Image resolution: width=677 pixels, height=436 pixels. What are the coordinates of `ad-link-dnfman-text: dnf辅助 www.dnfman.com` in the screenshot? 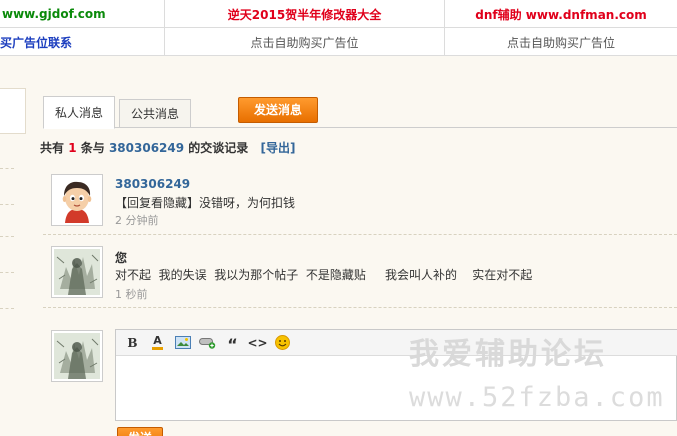 It's located at (561, 14).